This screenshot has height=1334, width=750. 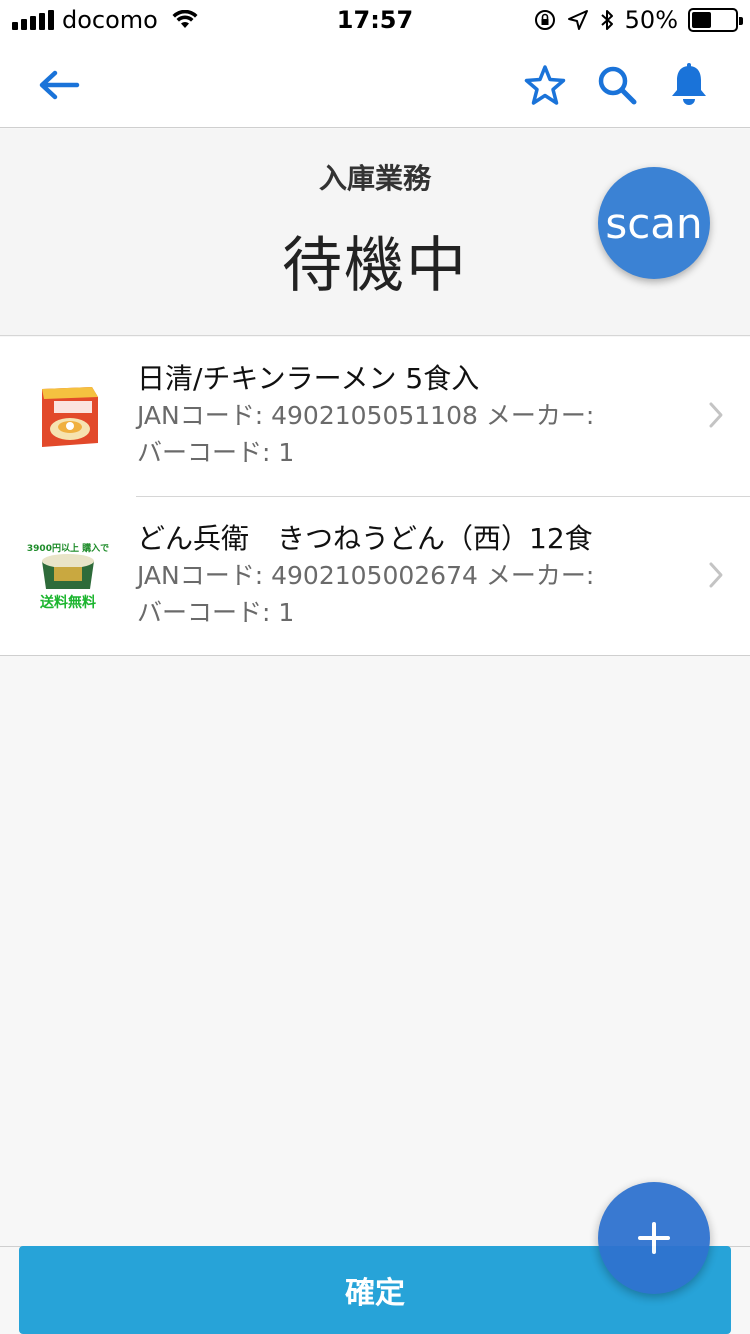 I want to click on location-icon, so click(x=577, y=20).